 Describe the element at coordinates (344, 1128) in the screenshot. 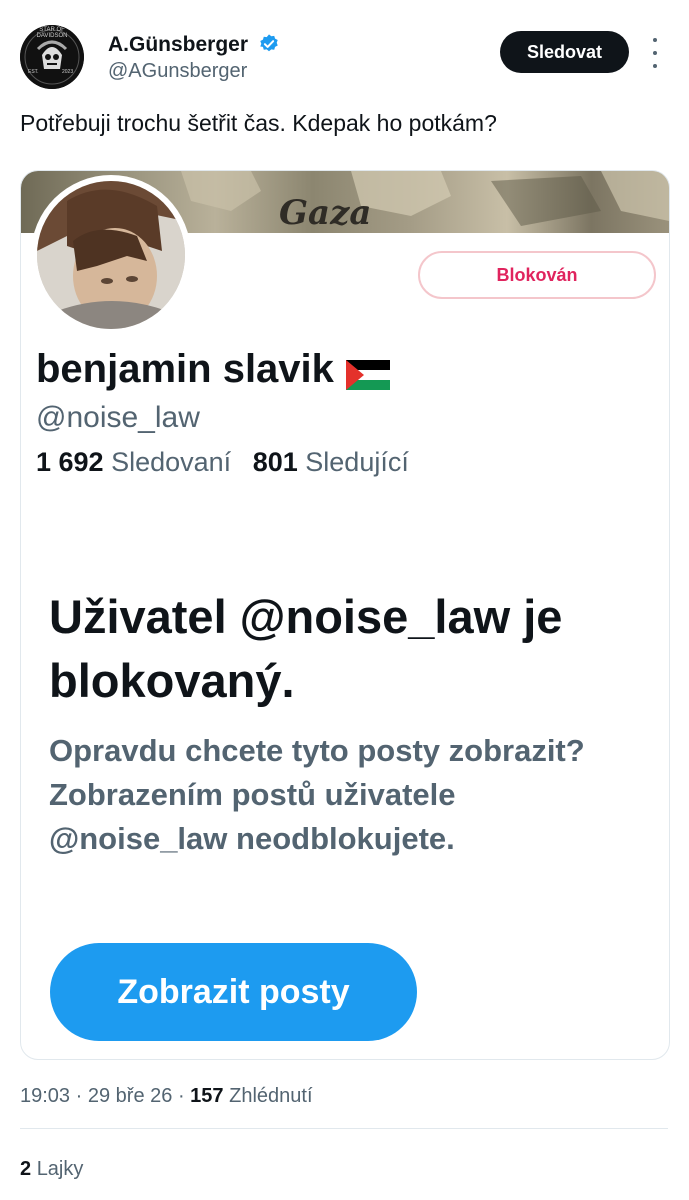

I see `divider` at that location.